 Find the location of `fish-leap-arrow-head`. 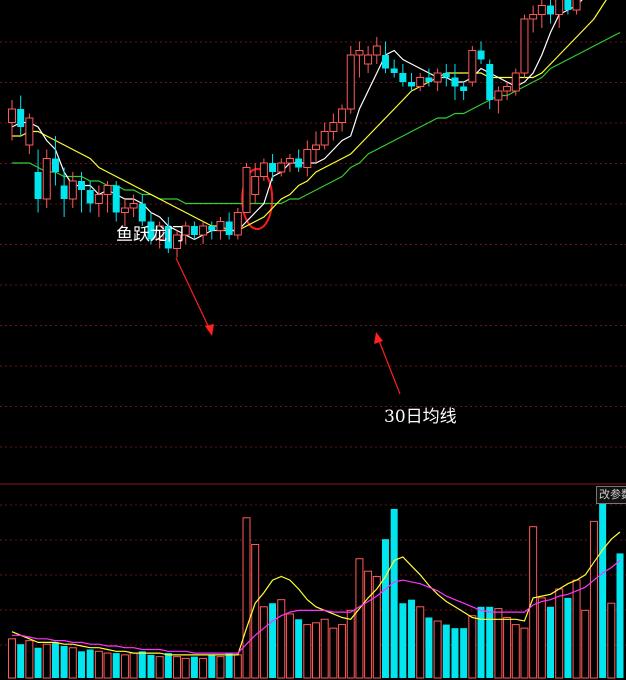

fish-leap-arrow-head is located at coordinates (209, 330).